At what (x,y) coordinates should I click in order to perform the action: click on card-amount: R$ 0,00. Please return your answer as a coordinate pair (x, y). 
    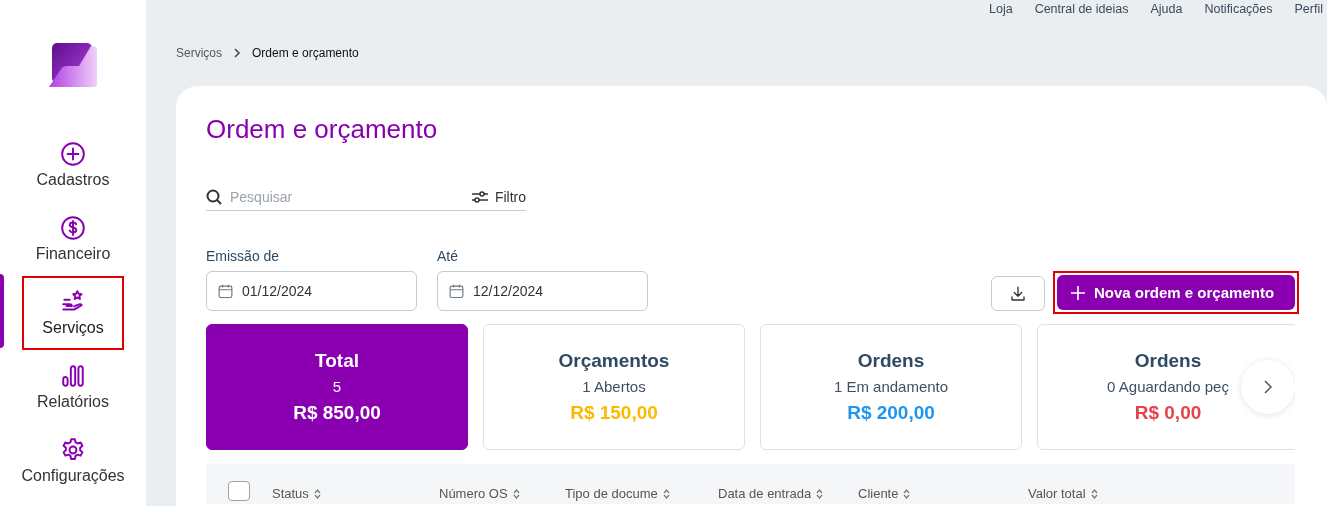
    Looking at the image, I should click on (1168, 413).